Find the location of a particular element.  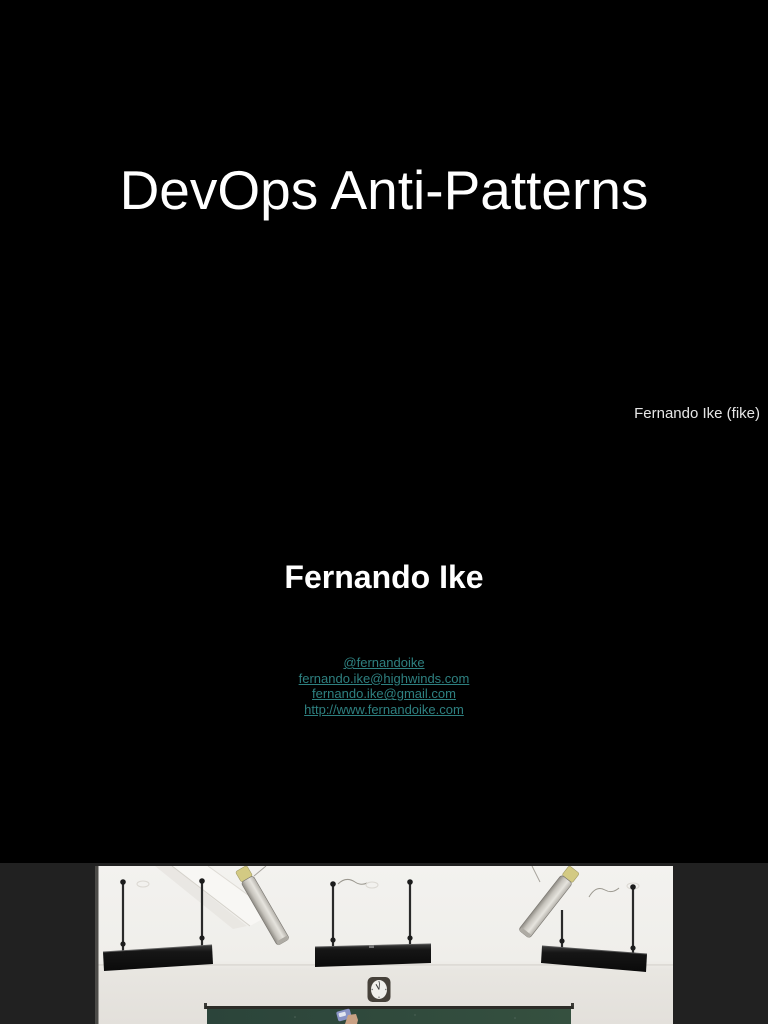

link-email-highwinds: fernando.ike@highwinds.com is located at coordinates (384, 679).